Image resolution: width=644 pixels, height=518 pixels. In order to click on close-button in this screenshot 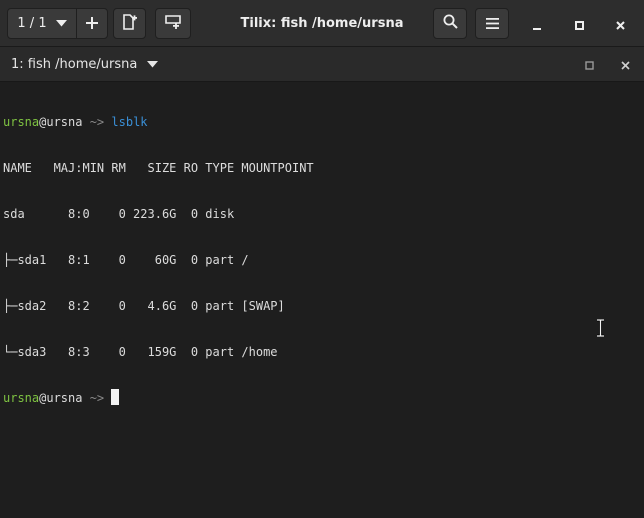, I will do `click(620, 24)`.